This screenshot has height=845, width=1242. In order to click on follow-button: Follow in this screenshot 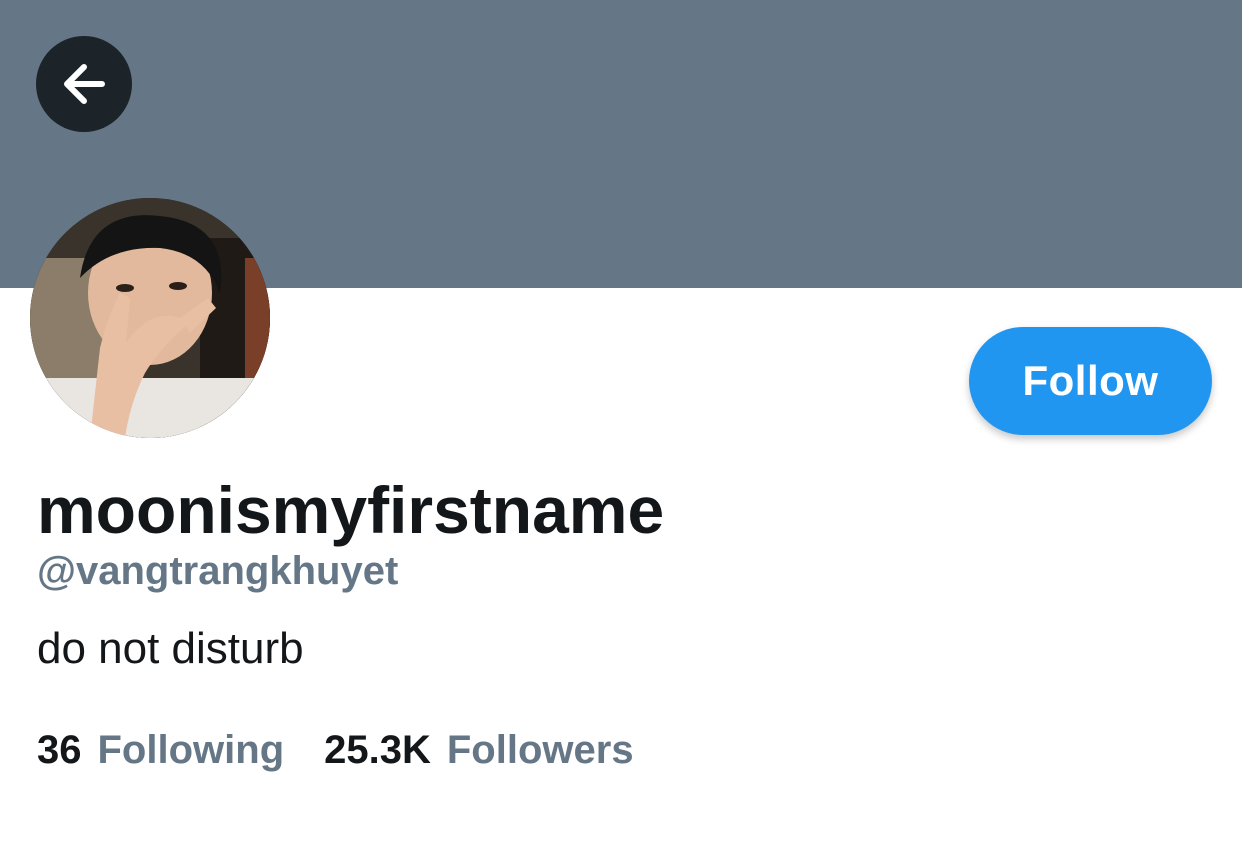, I will do `click(1090, 381)`.